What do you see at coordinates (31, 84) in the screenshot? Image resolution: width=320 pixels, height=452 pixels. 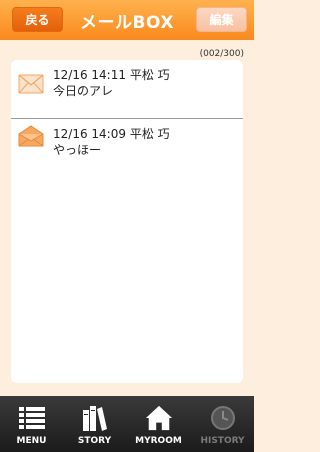 I see `envelope-icon` at bounding box center [31, 84].